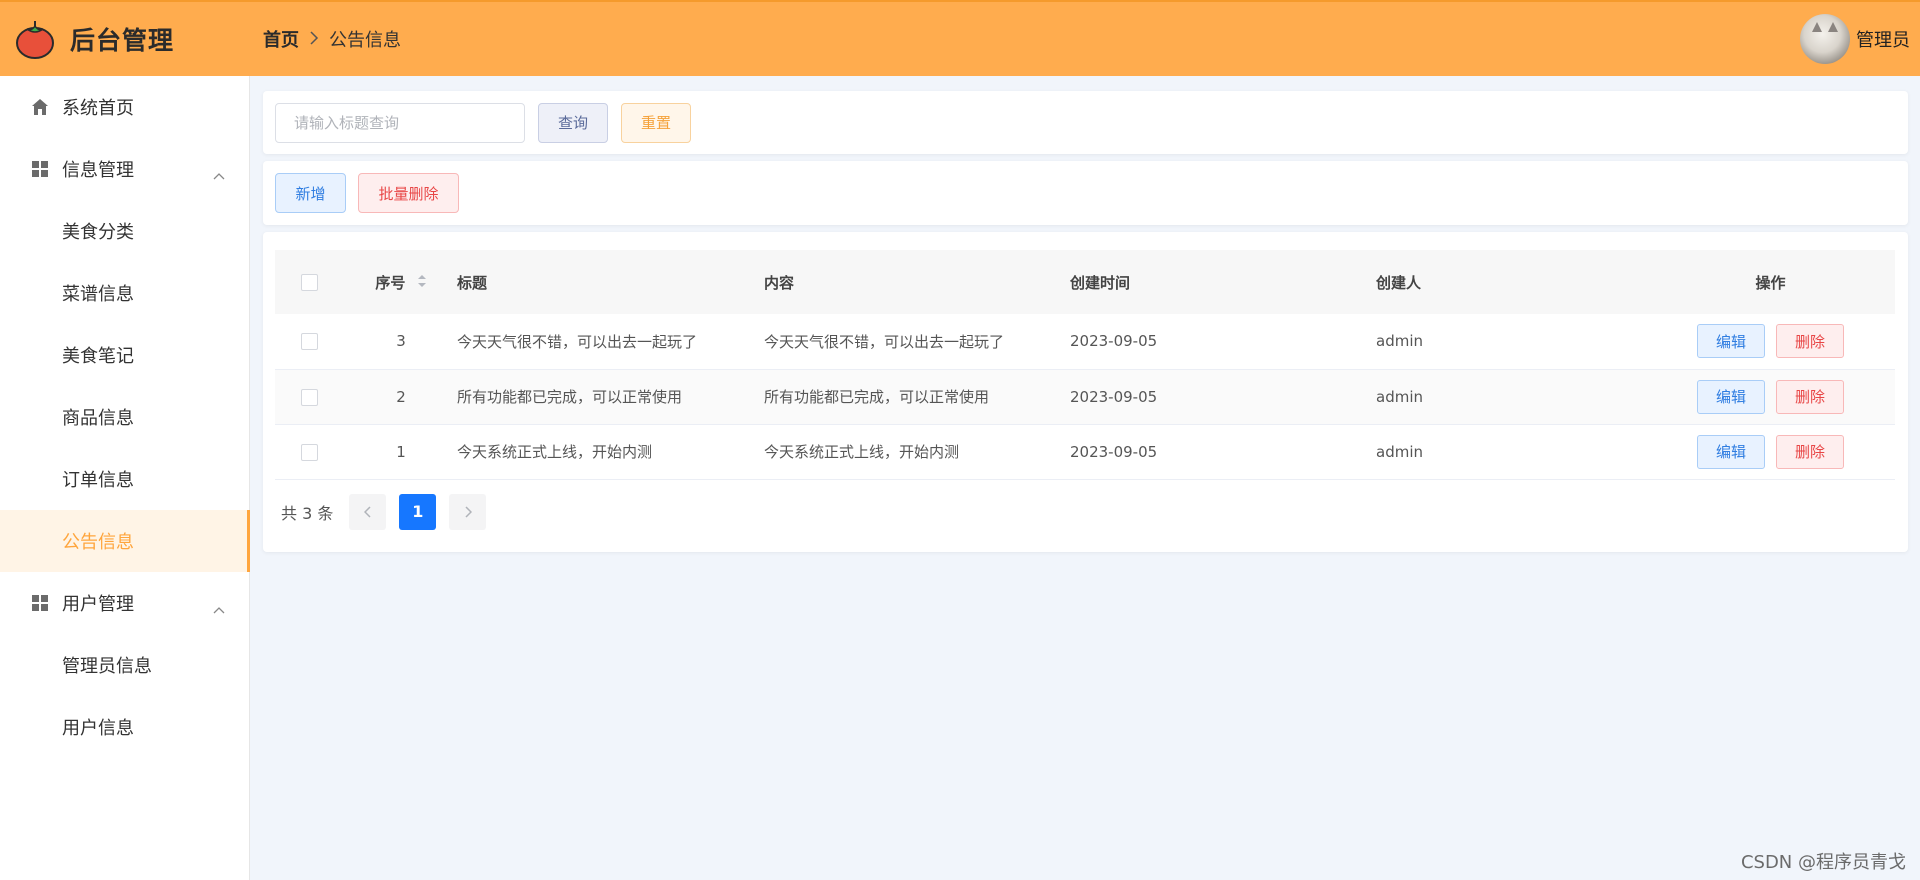  What do you see at coordinates (98, 356) in the screenshot?
I see `sidebar-item-label: 美食笔记` at bounding box center [98, 356].